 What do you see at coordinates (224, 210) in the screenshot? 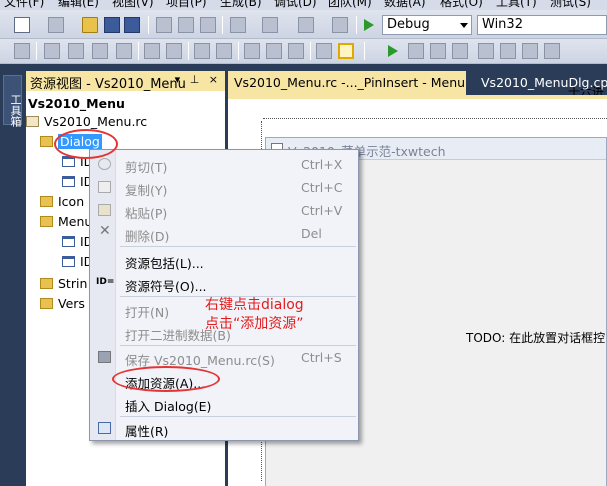
I see `menu-item-paste: 粘贴(P) Ctrl+V` at bounding box center [224, 210].